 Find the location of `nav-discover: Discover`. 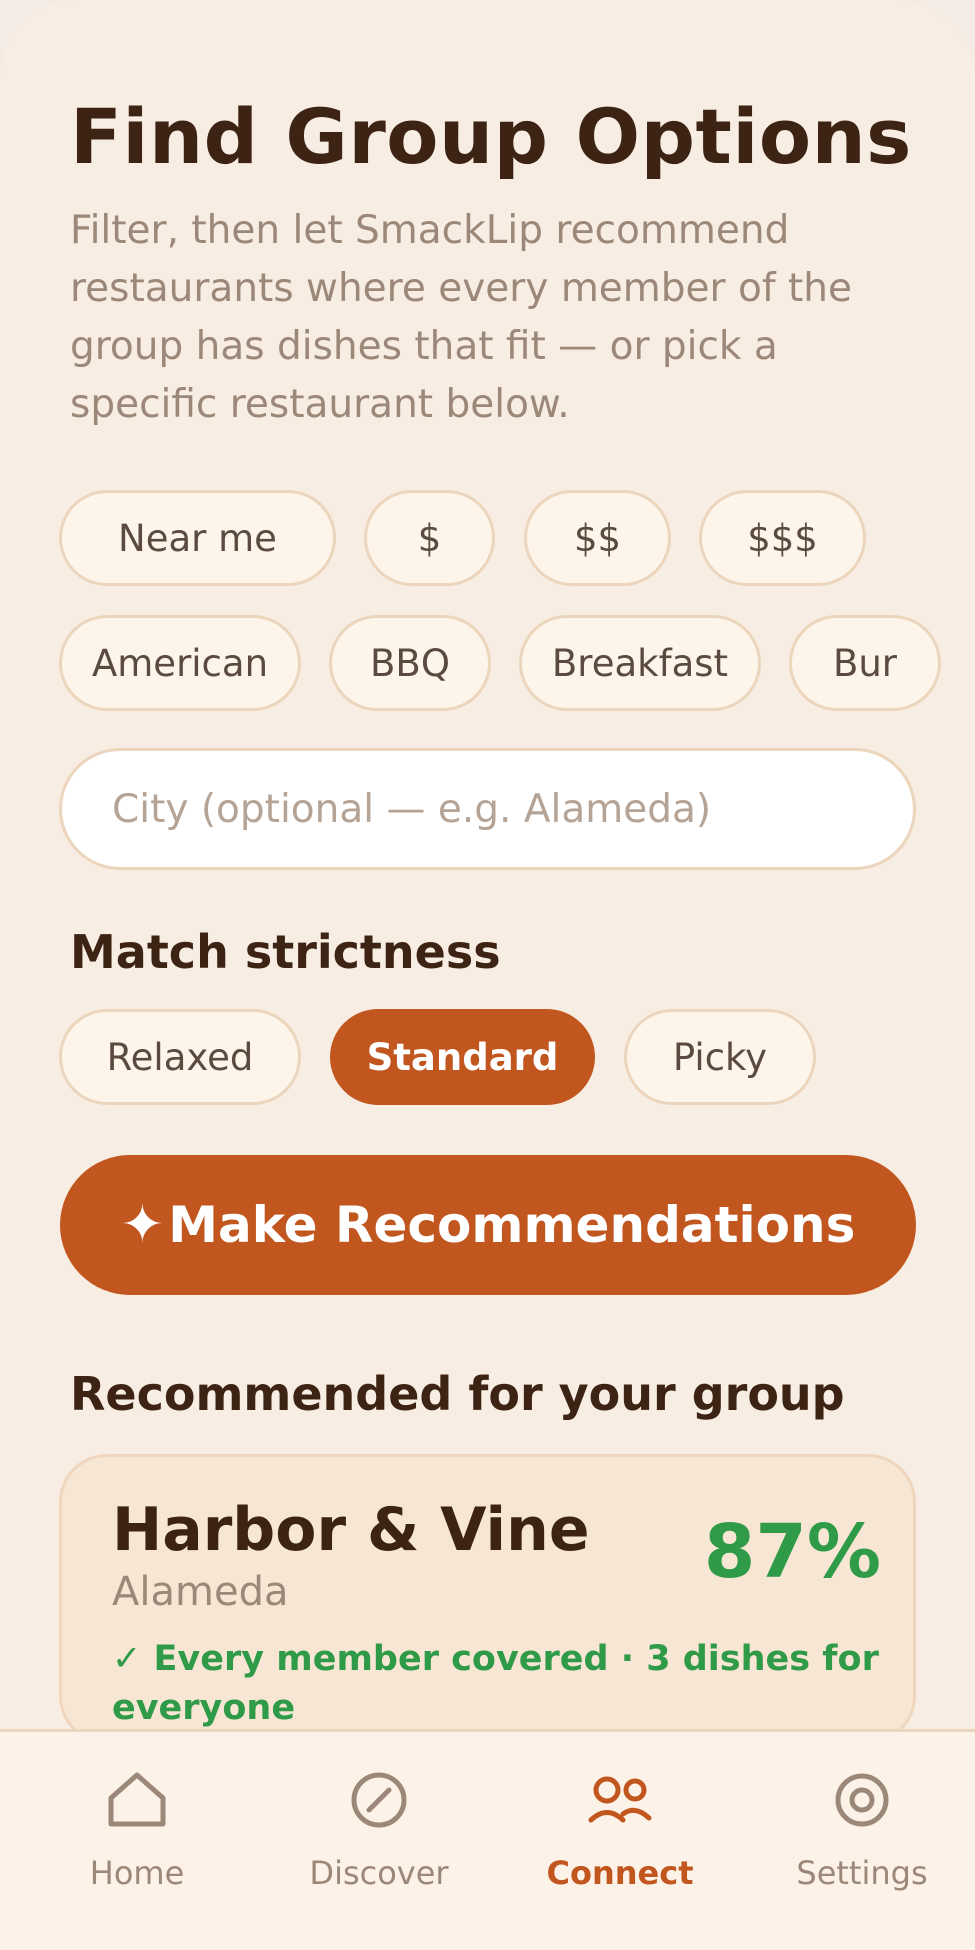

nav-discover: Discover is located at coordinates (379, 1830).